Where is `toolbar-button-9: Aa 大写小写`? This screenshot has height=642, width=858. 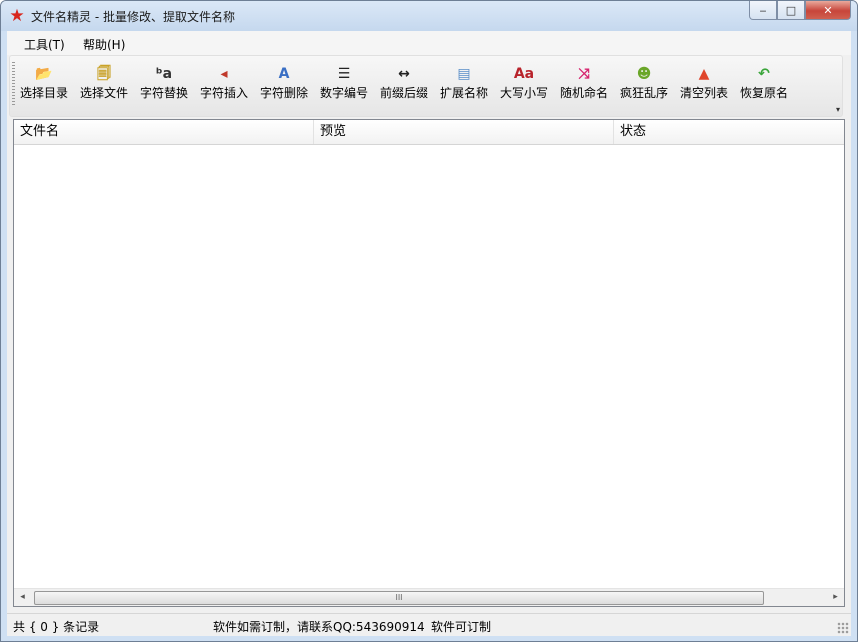
toolbar-button-9: Aa 大写小写 is located at coordinates (524, 84).